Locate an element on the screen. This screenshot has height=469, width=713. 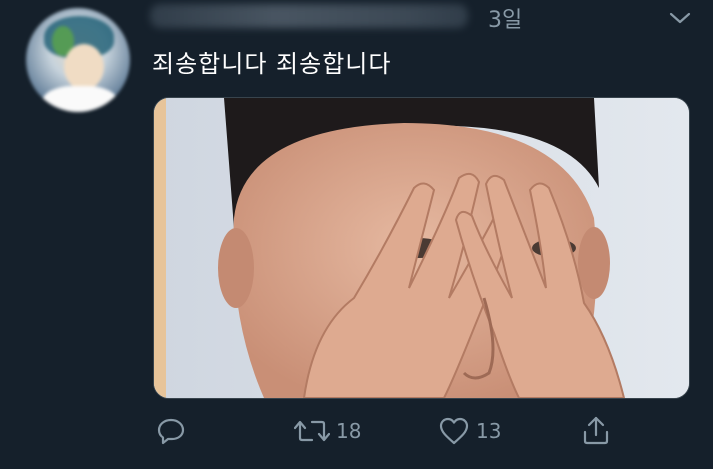
reply-icon is located at coordinates (171, 431).